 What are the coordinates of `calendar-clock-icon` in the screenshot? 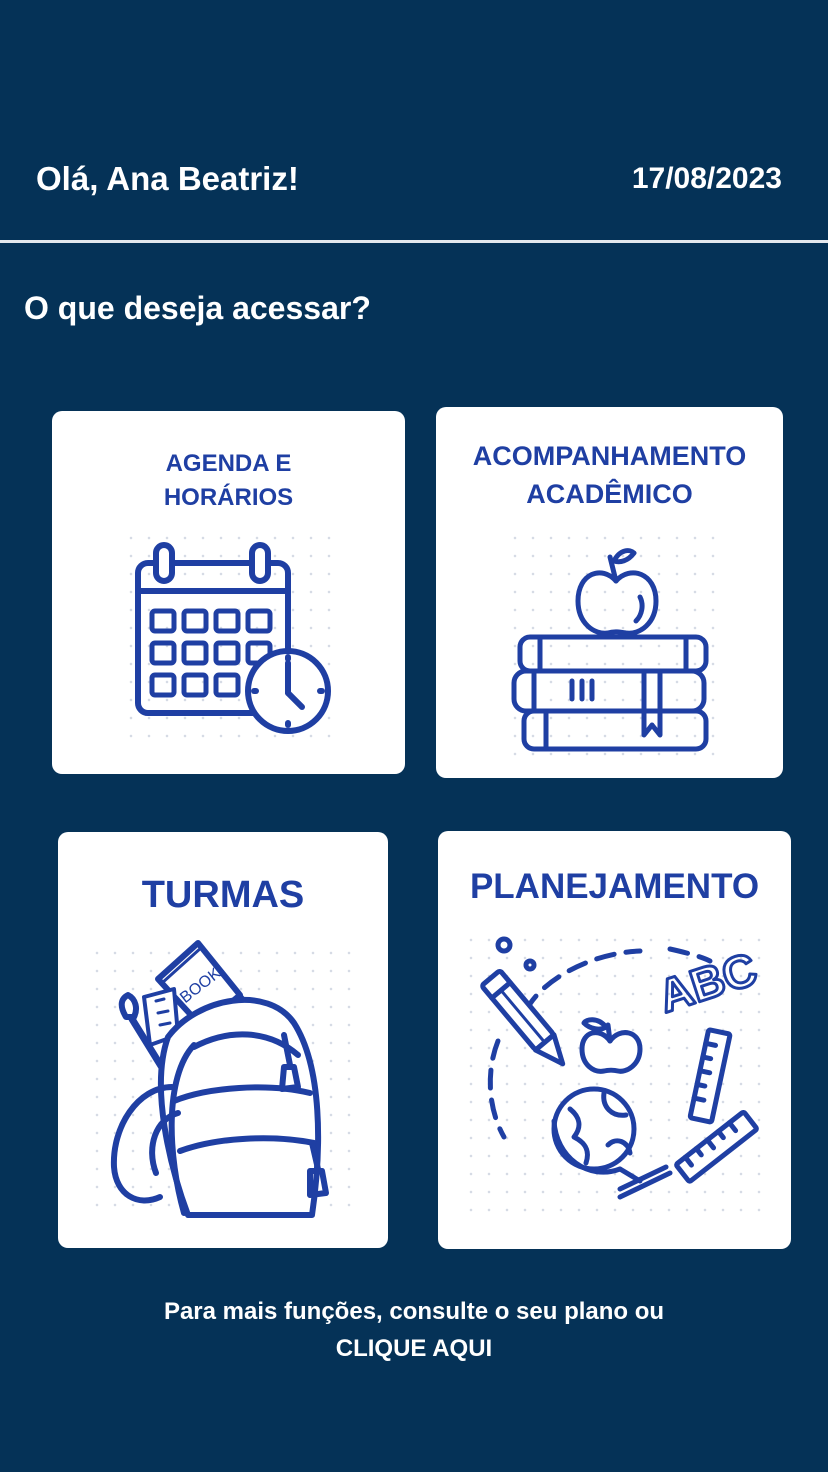 It's located at (233, 638).